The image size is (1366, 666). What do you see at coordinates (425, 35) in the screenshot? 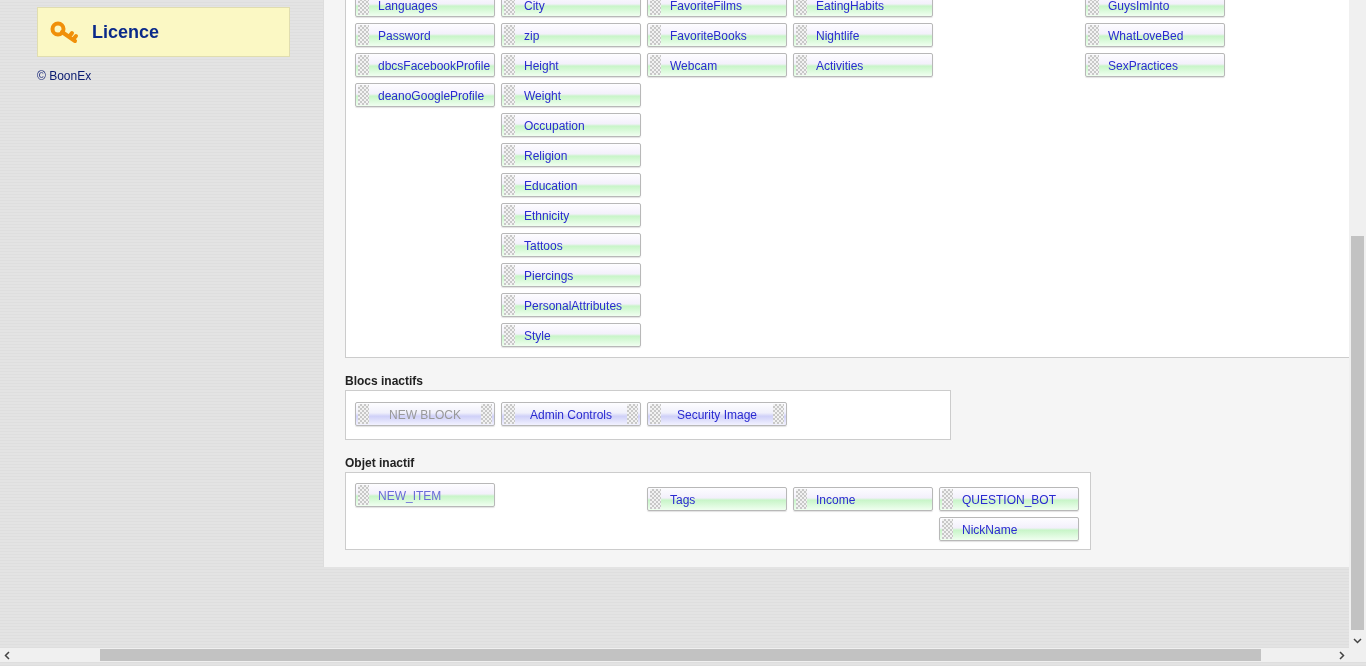
I see `field-item: Password` at bounding box center [425, 35].